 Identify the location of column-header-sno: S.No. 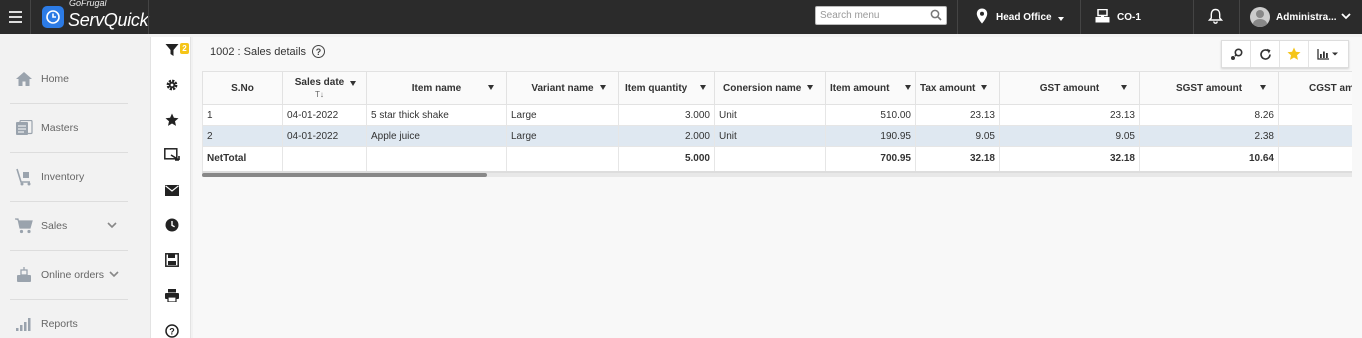
(242, 88).